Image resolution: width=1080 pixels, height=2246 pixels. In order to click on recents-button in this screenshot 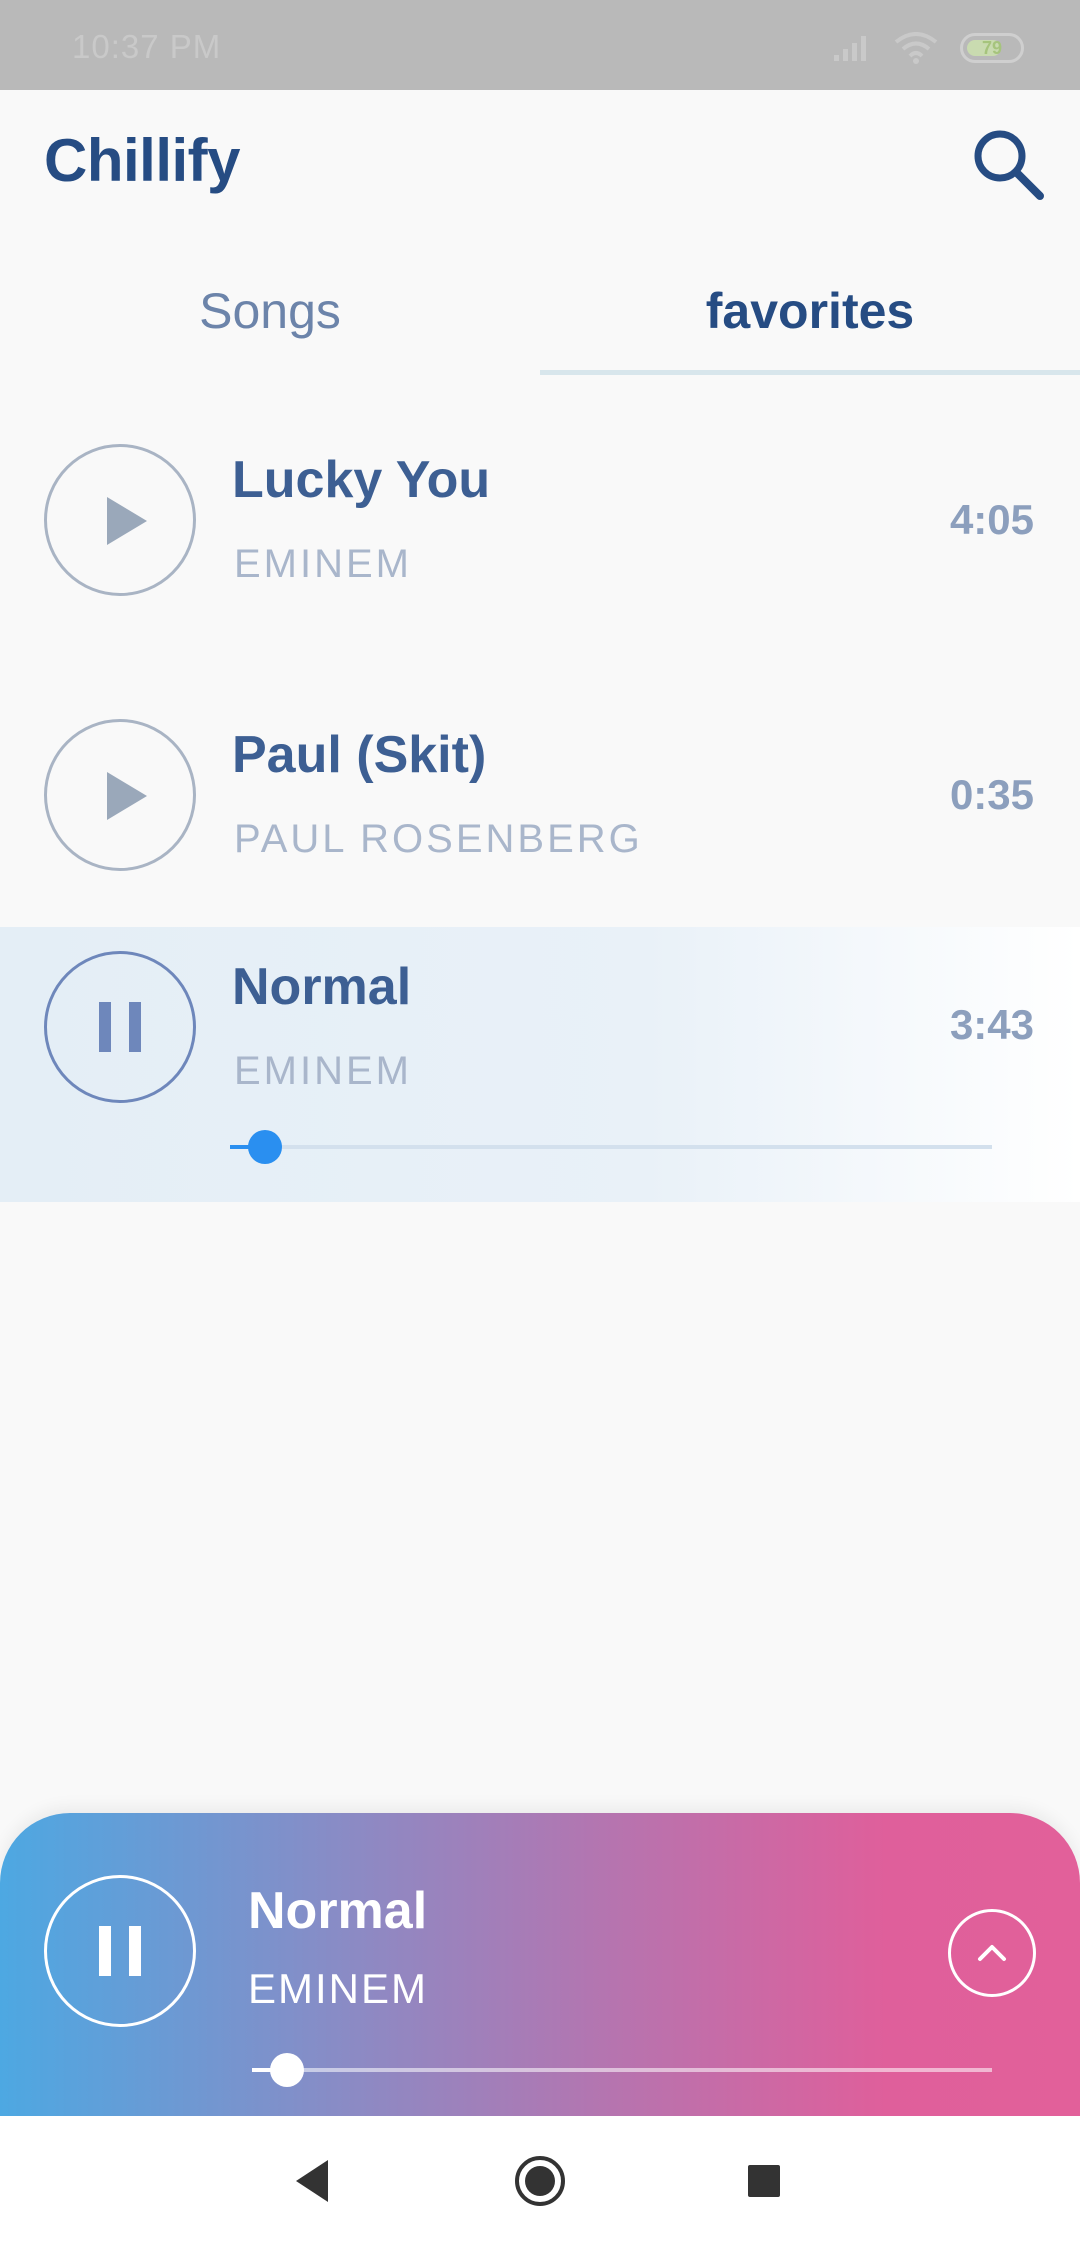, I will do `click(764, 2181)`.